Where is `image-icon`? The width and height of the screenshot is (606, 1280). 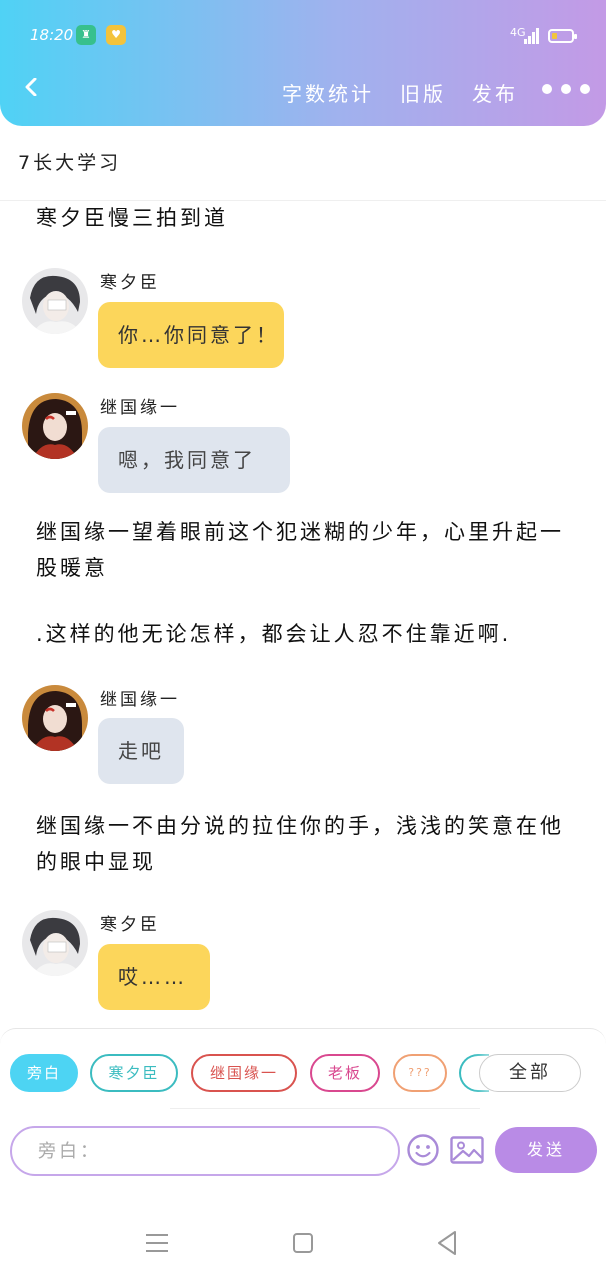
image-icon is located at coordinates (467, 1150).